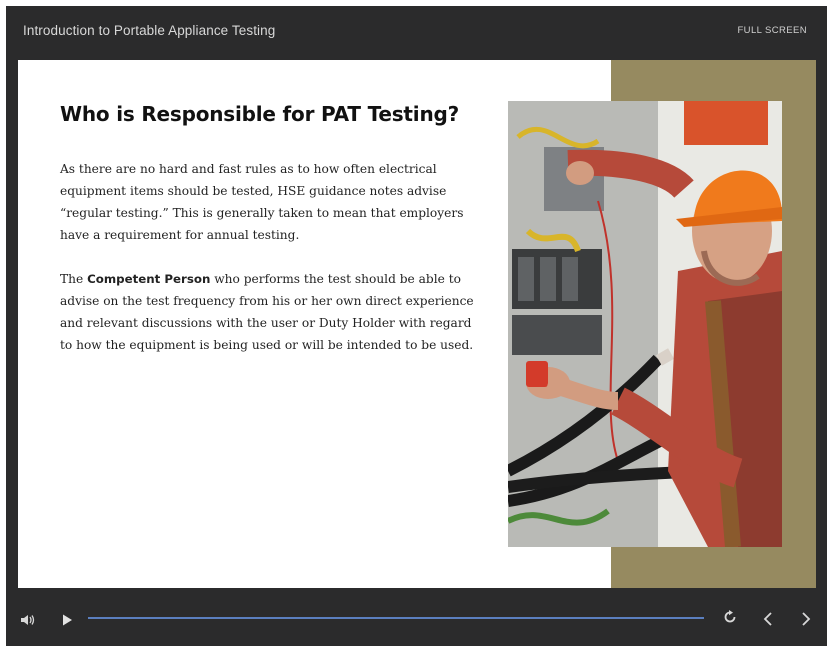 Image resolution: width=833 pixels, height=652 pixels. What do you see at coordinates (396, 618) in the screenshot?
I see `progress-bar` at bounding box center [396, 618].